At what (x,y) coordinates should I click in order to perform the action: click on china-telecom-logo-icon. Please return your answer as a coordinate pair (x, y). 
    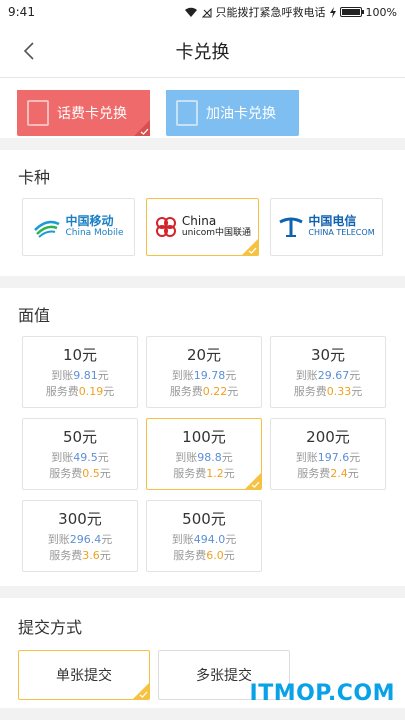
    Looking at the image, I should click on (291, 227).